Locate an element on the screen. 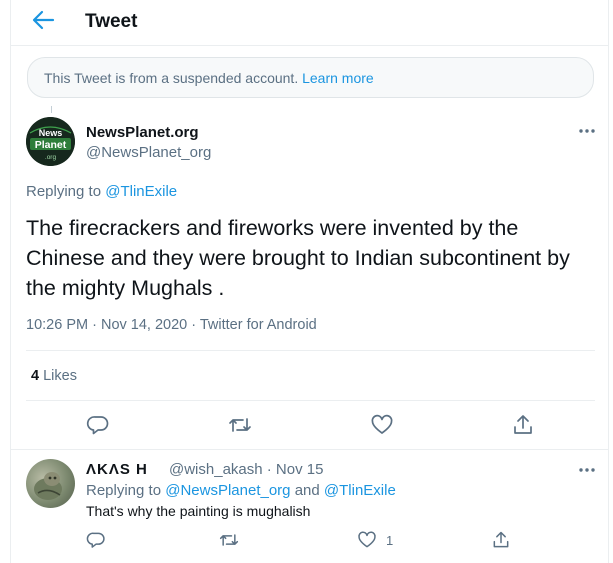  arrow-left-icon is located at coordinates (43, 20).